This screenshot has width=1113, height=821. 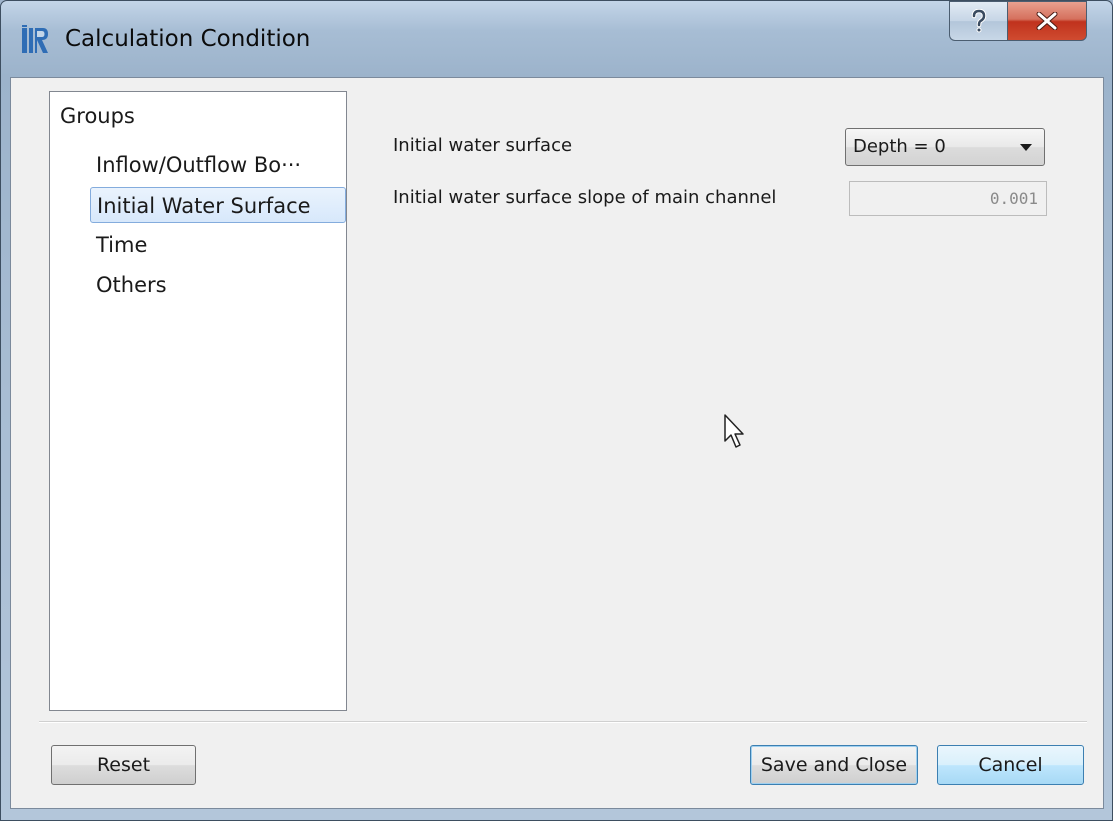 I want to click on initial-water-surface-dropdown: Depth = 0, so click(x=945, y=147).